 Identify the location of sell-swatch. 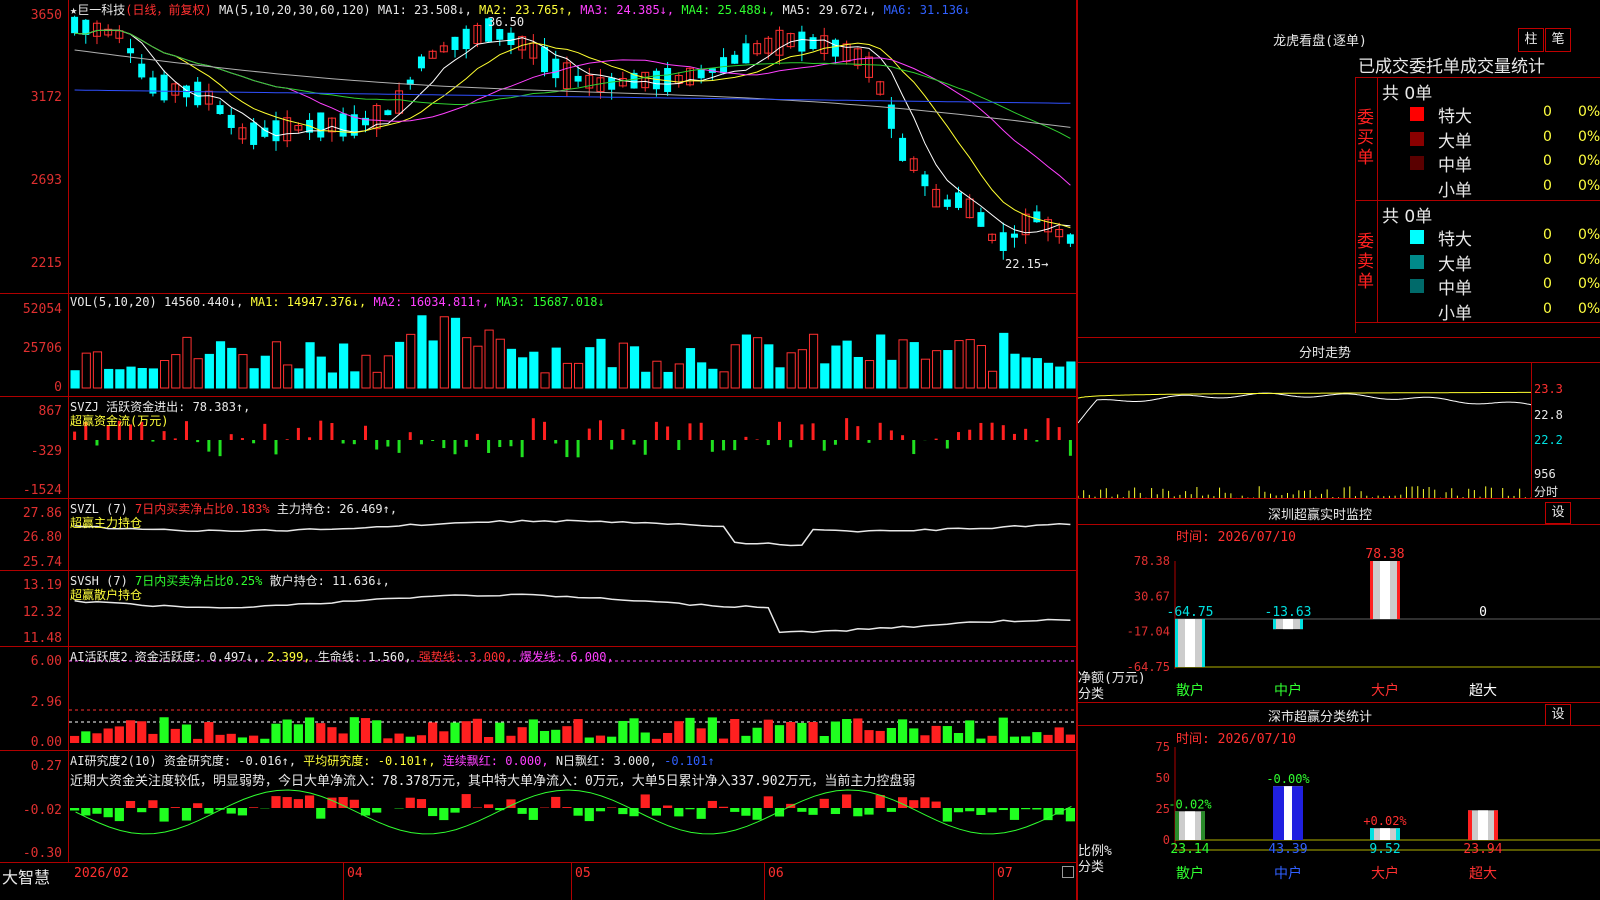
(1417, 286).